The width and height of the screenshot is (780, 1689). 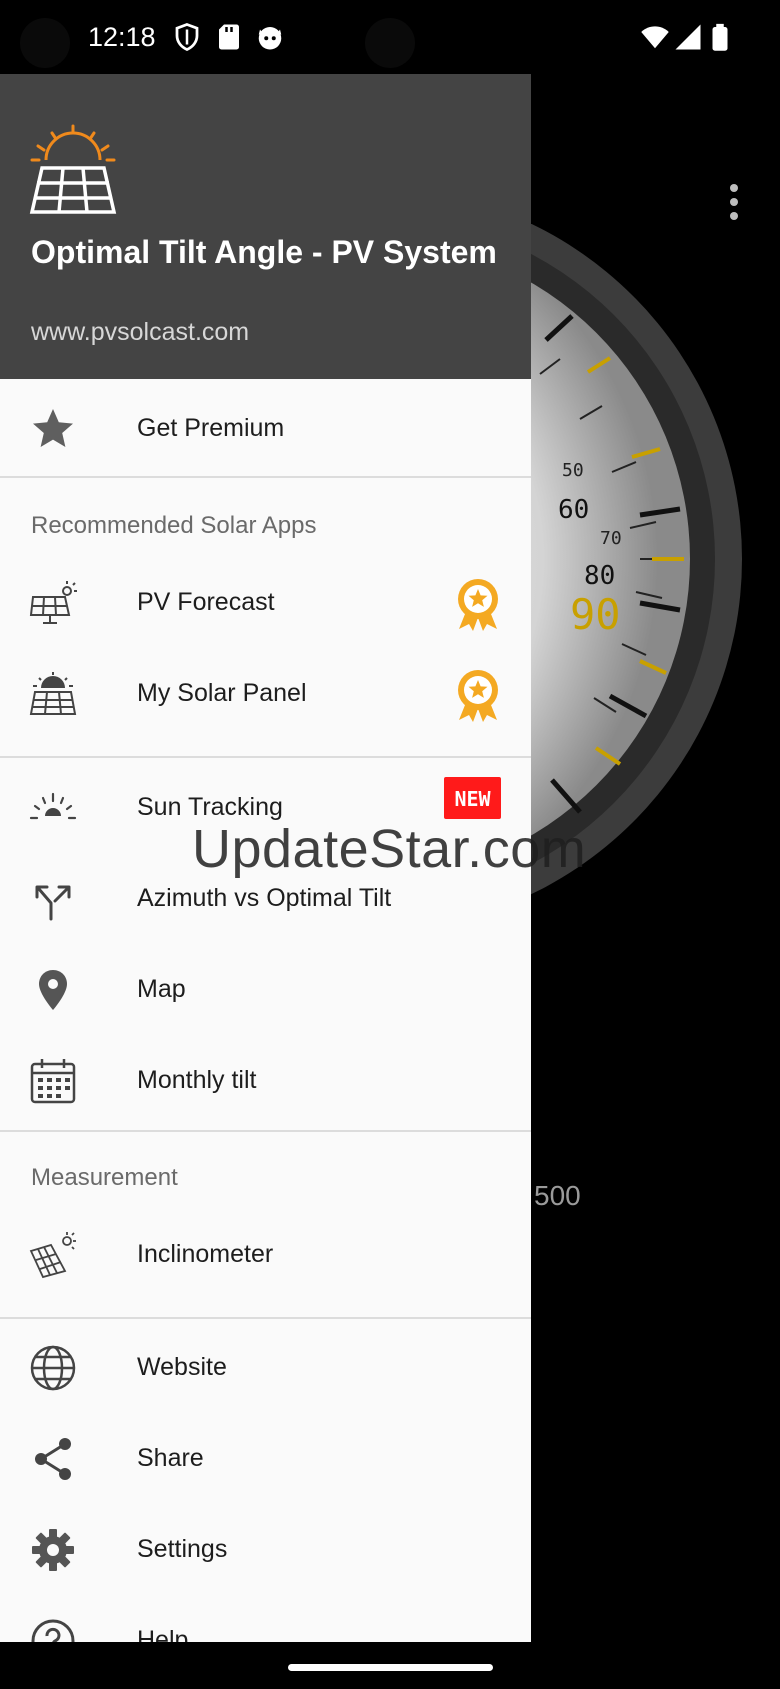 What do you see at coordinates (222, 693) in the screenshot?
I see `menu-item-label: My Solar Panel` at bounding box center [222, 693].